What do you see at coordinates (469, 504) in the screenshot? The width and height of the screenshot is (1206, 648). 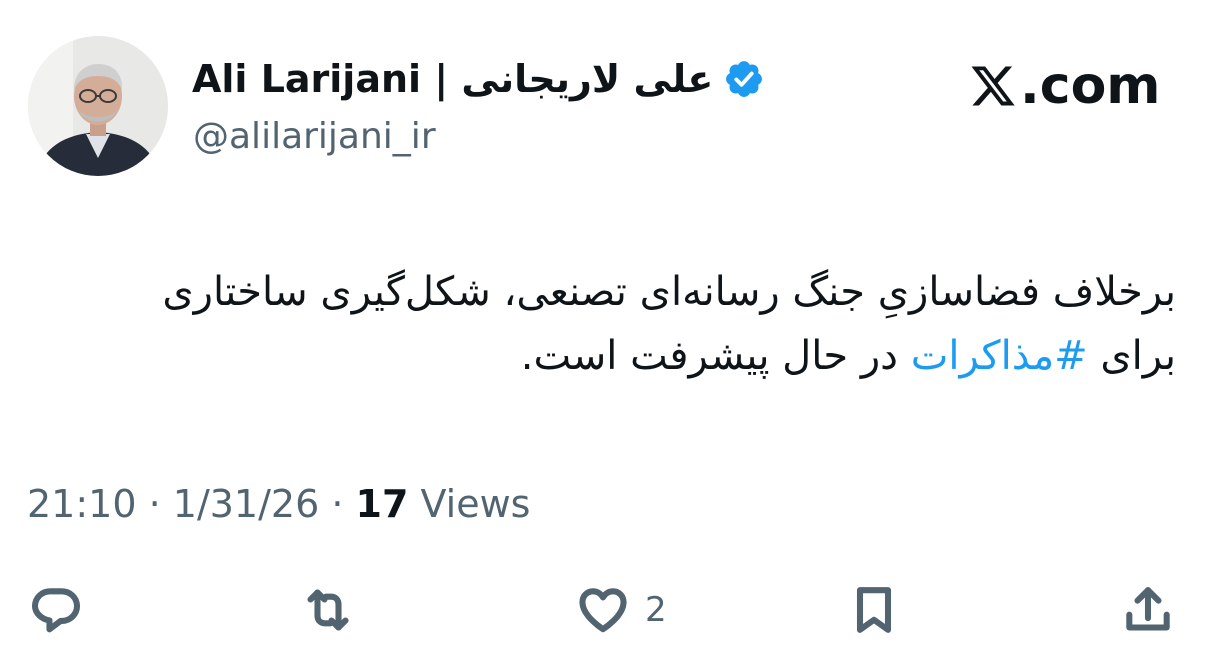 I see `views-label: Views` at bounding box center [469, 504].